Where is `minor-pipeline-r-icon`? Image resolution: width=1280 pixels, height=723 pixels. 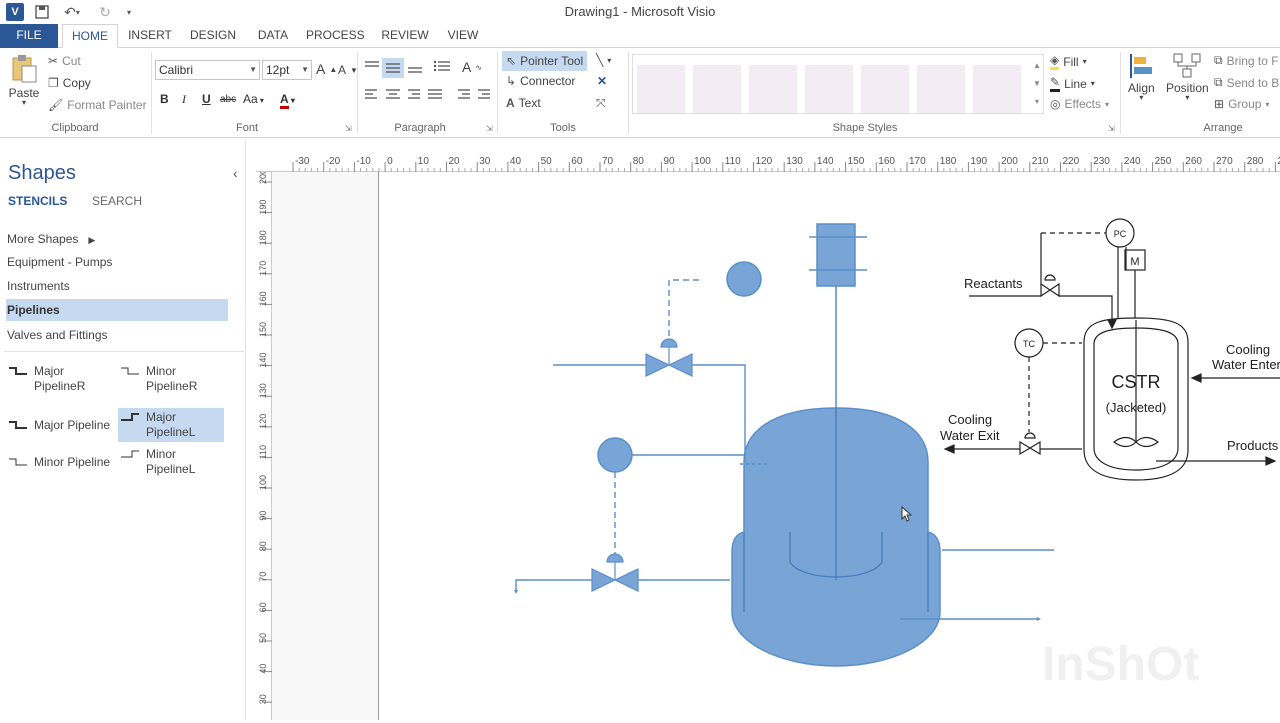 minor-pipeline-r-icon is located at coordinates (130, 371).